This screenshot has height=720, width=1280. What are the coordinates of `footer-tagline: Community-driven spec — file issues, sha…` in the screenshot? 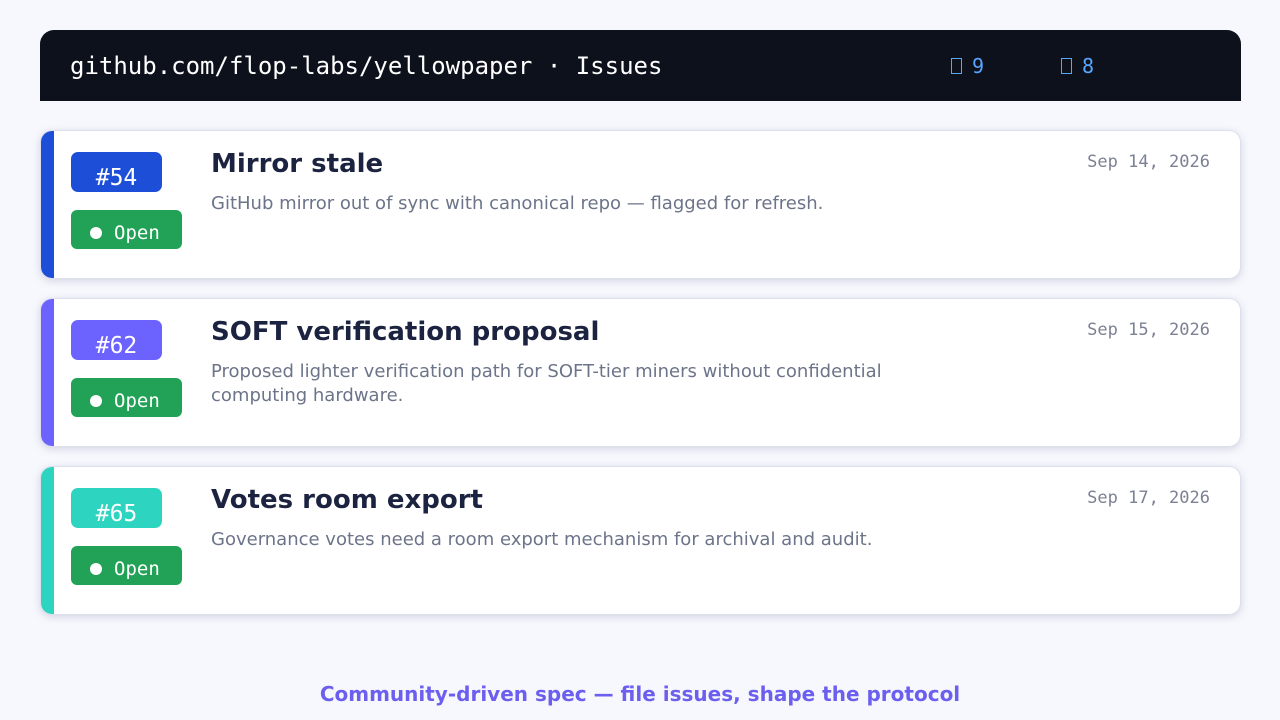 It's located at (640, 694).